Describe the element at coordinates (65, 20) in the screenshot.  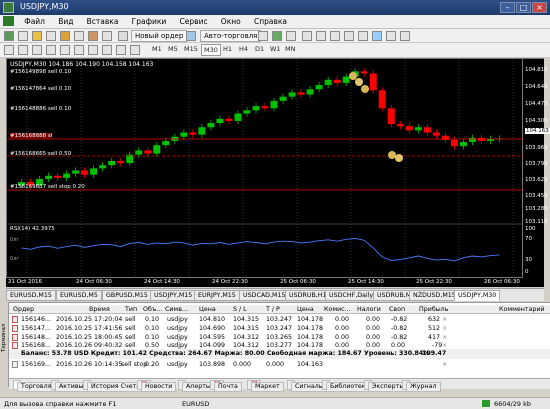
I see `menu-view: Вид` at that location.